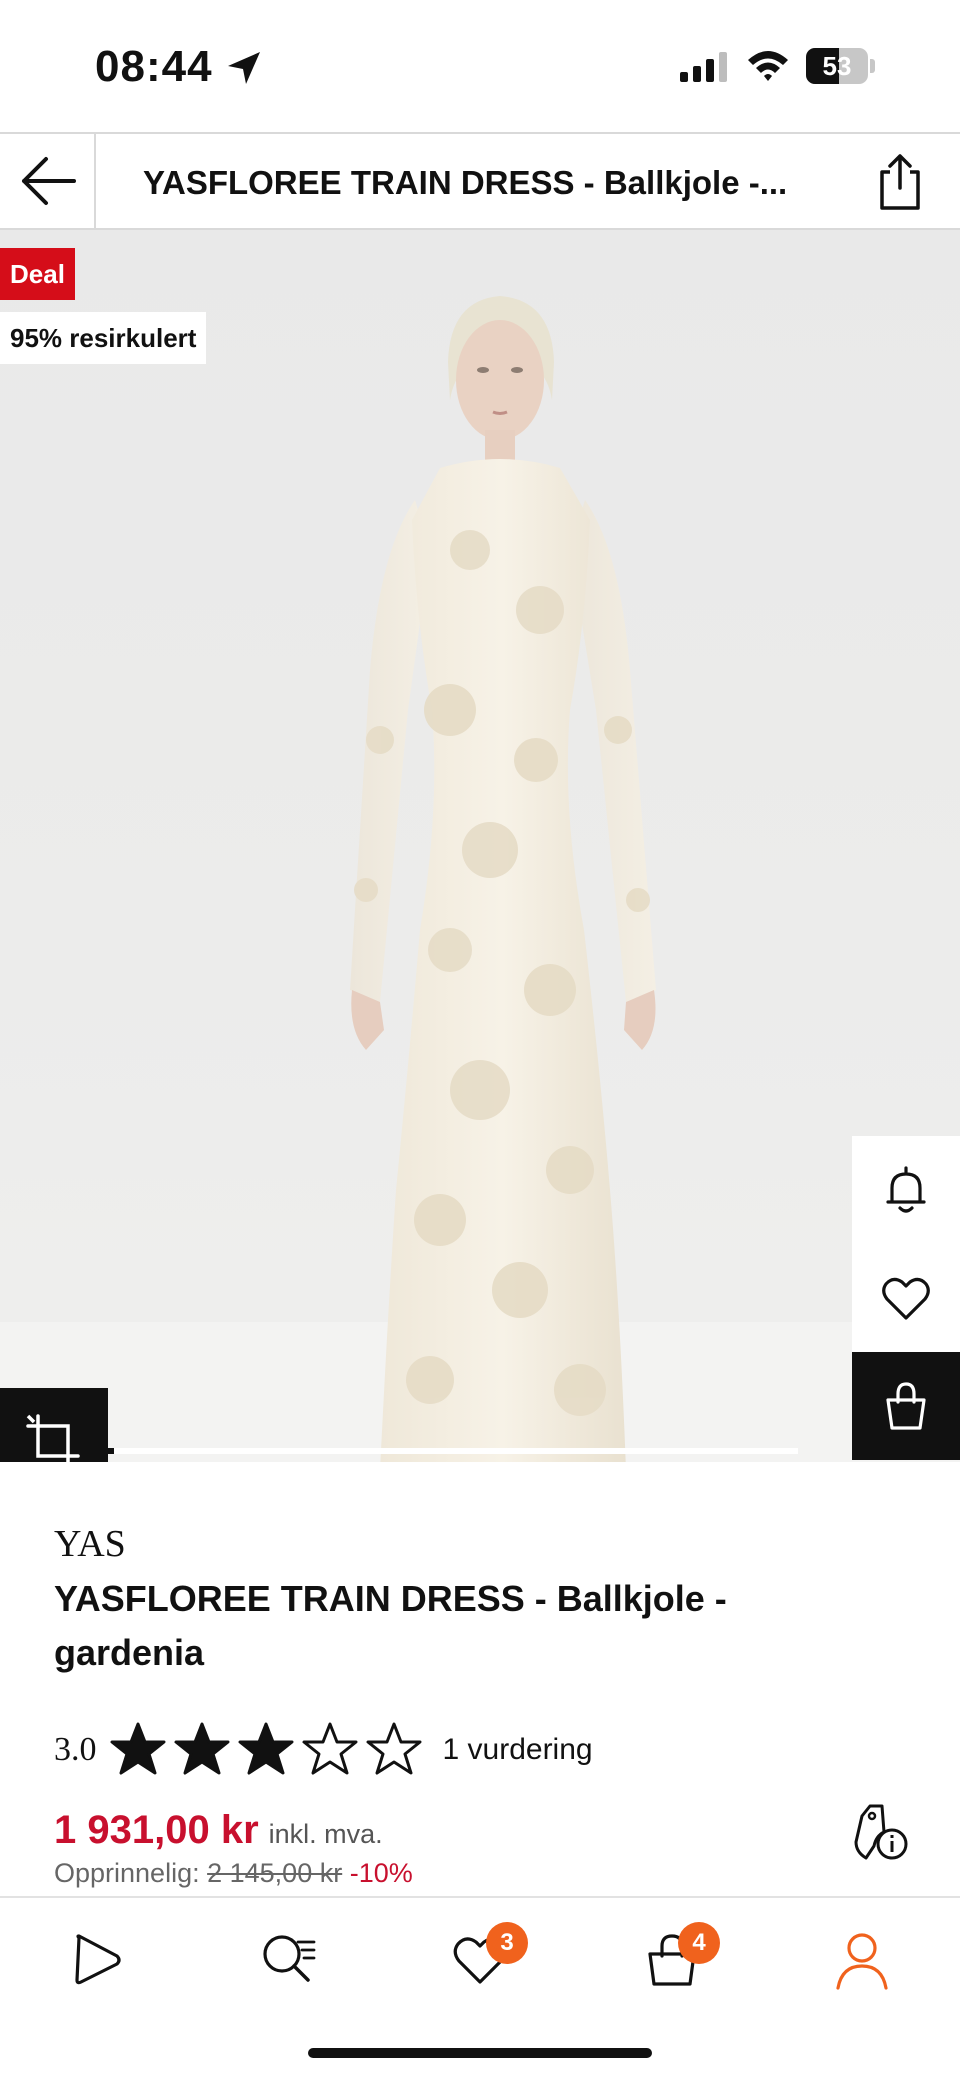  I want to click on tab-home, so click(97, 1960).